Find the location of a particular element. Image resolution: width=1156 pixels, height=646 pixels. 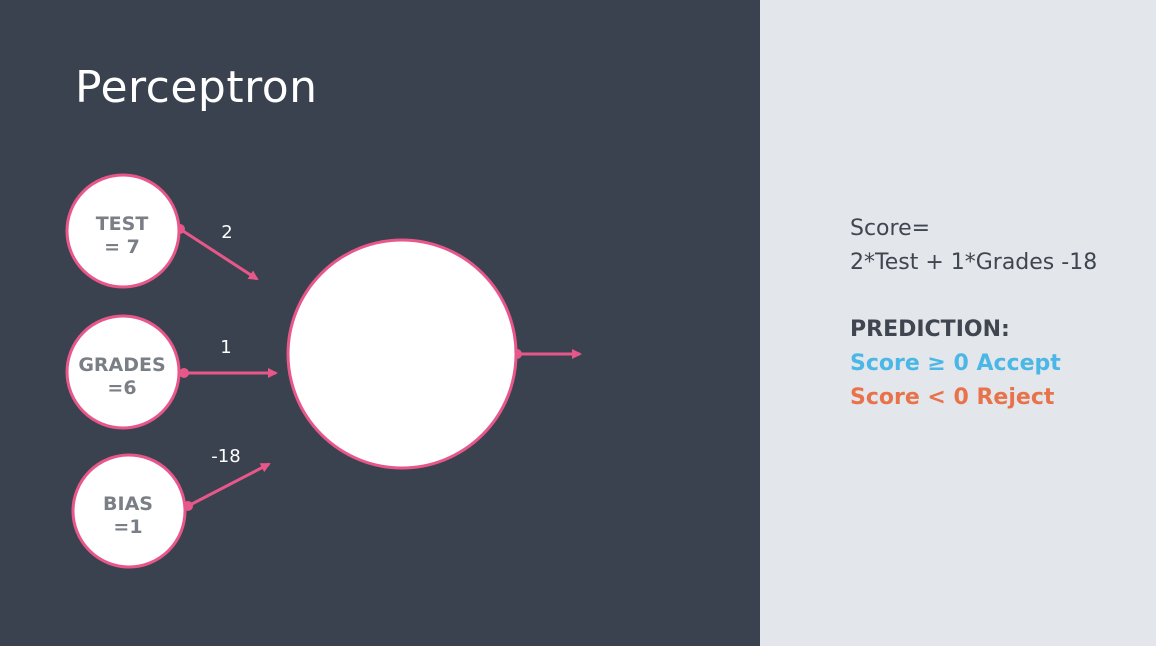

score-label: Score= is located at coordinates (890, 228).